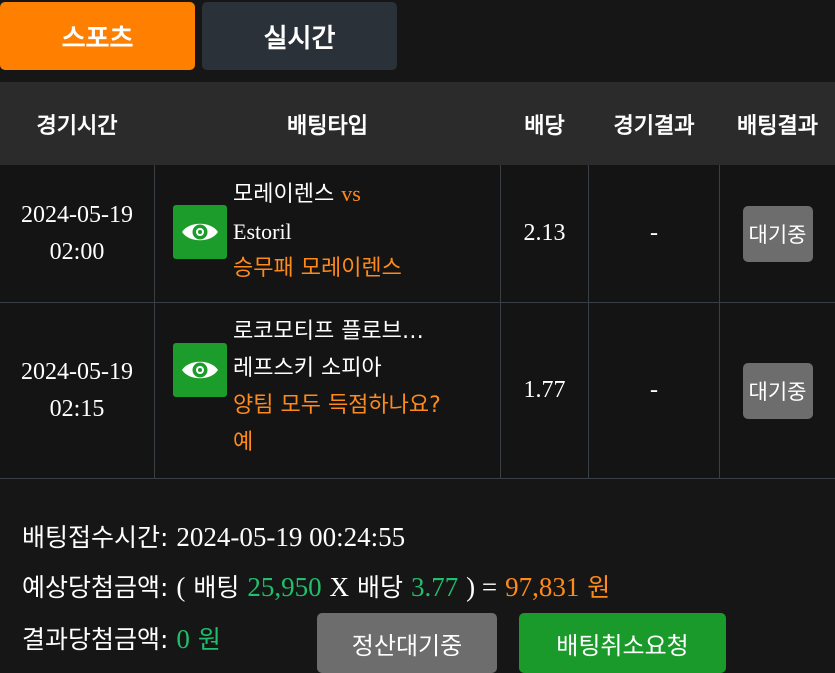 This screenshot has height=673, width=835. Describe the element at coordinates (284, 194) in the screenshot. I see `team-home: 모레이렌스` at that location.